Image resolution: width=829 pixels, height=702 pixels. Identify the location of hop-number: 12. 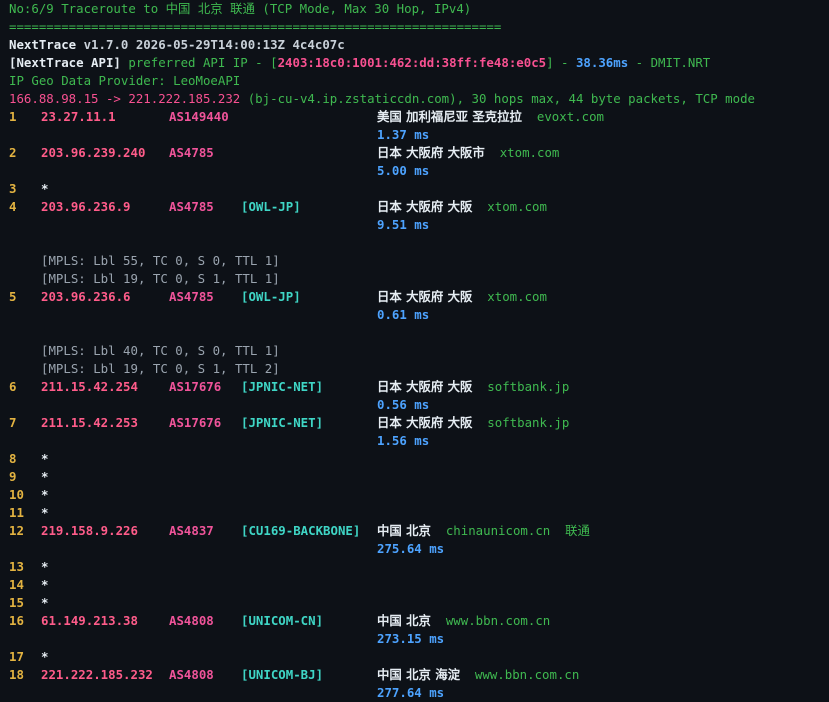
(16, 530).